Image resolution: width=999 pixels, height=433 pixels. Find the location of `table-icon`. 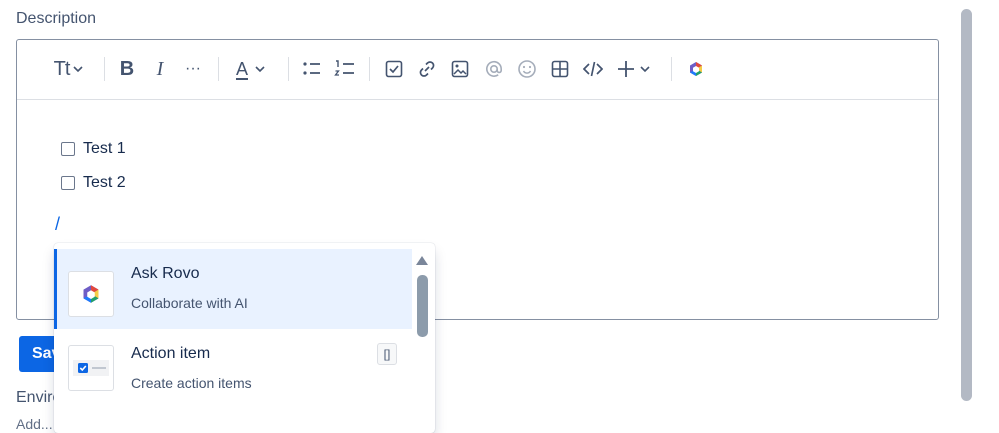

table-icon is located at coordinates (560, 69).